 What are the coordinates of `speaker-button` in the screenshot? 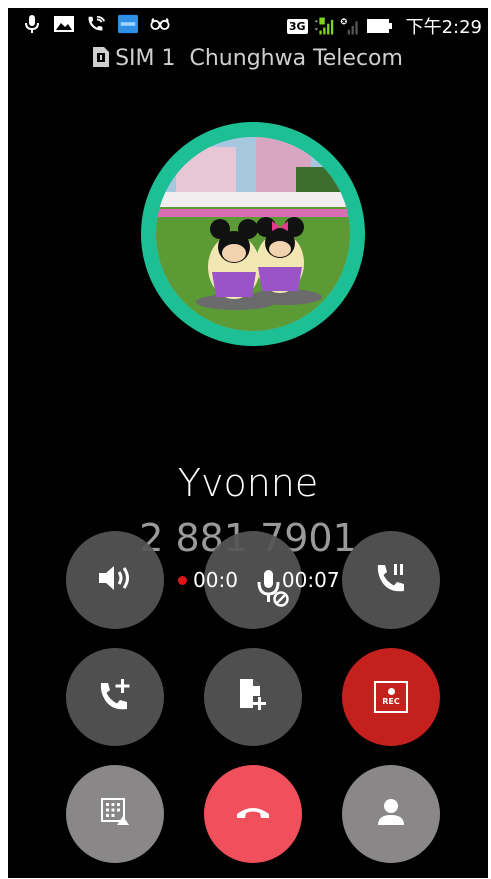 It's located at (115, 580).